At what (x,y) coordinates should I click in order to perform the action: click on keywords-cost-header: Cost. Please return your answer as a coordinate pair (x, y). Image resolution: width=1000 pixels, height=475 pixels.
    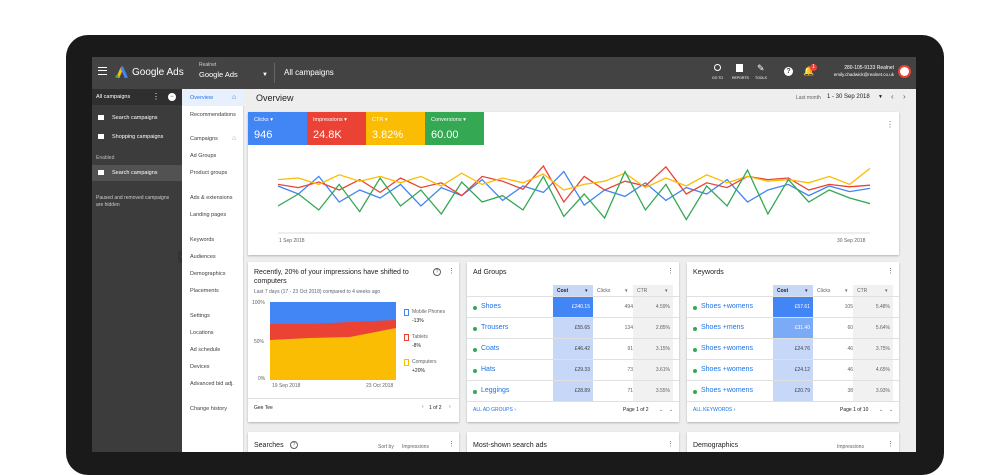
    Looking at the image, I should click on (782, 291).